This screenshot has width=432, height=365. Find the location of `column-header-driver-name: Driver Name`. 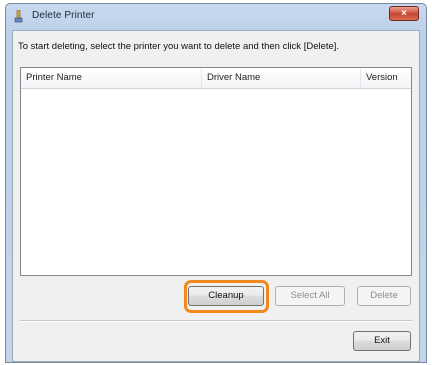

column-header-driver-name: Driver Name is located at coordinates (281, 78).